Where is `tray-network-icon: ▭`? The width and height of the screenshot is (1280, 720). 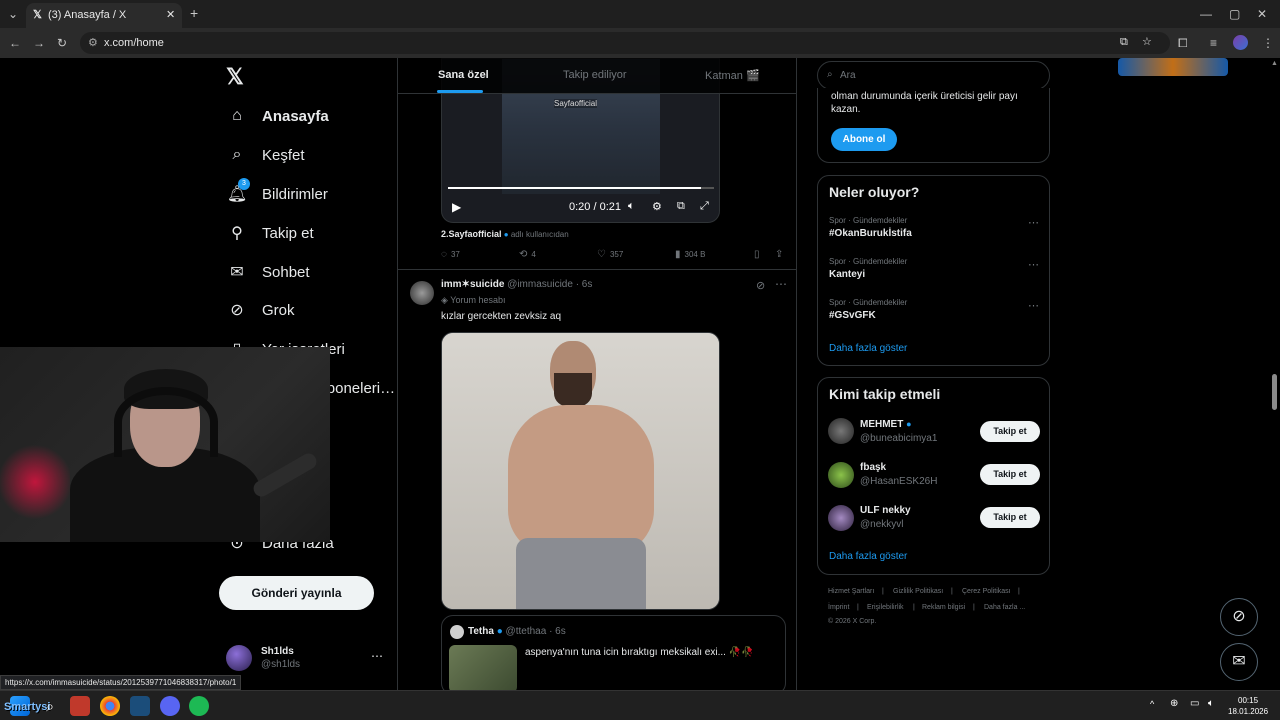
tray-network-icon: ▭ is located at coordinates (1194, 703).